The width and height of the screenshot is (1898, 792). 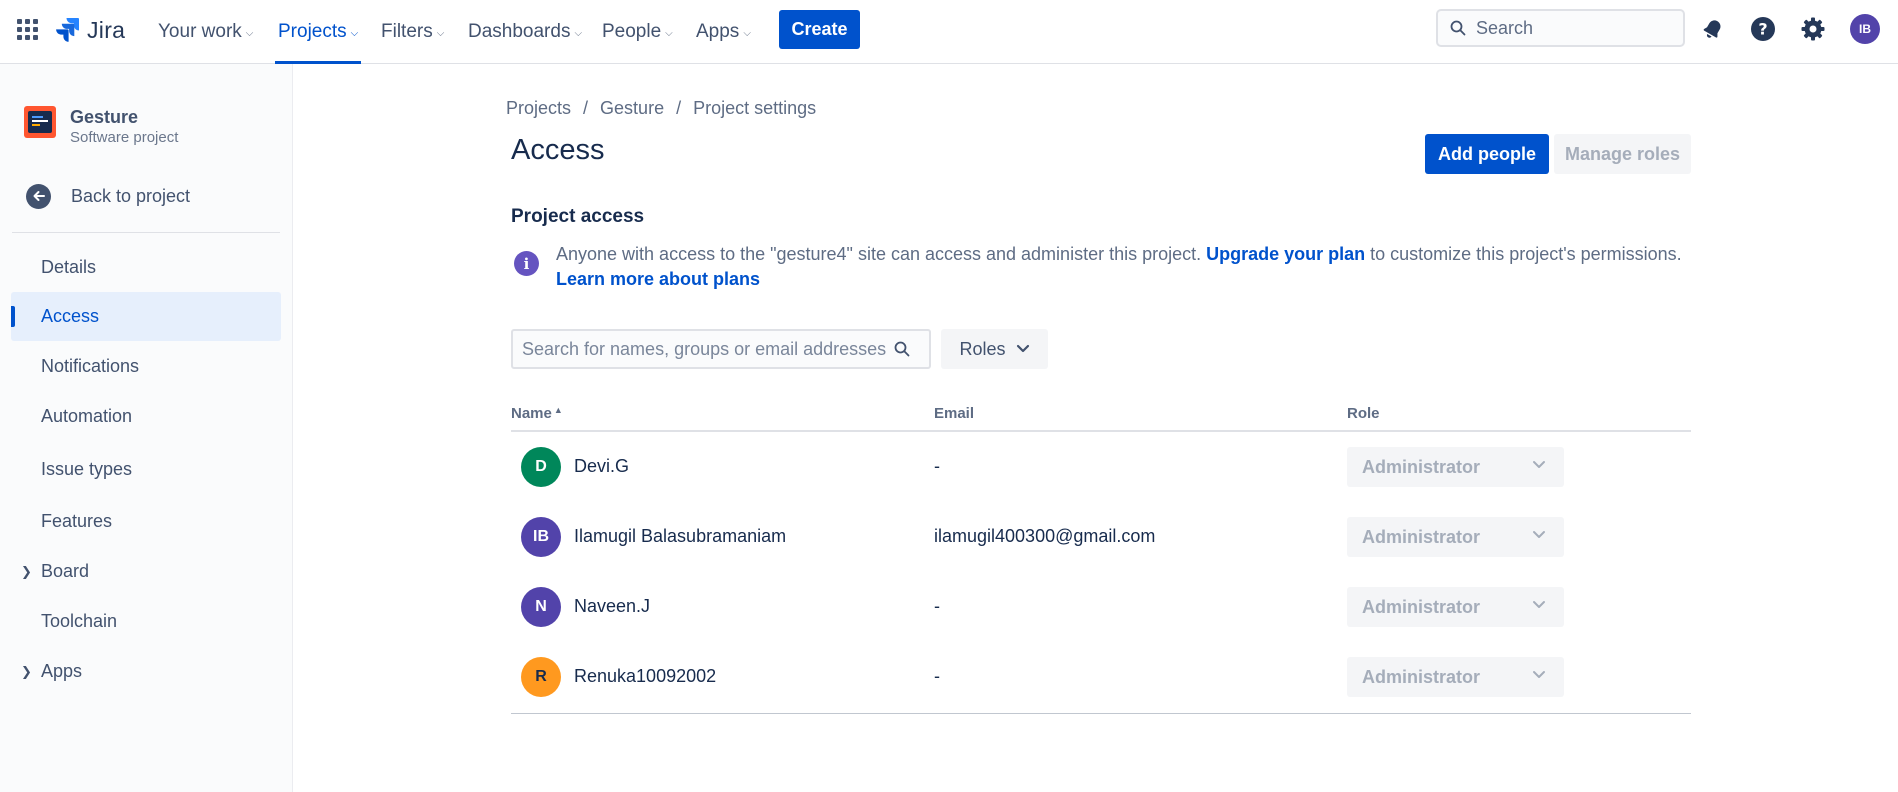 I want to click on sidebar-item-features: Features, so click(x=146, y=521).